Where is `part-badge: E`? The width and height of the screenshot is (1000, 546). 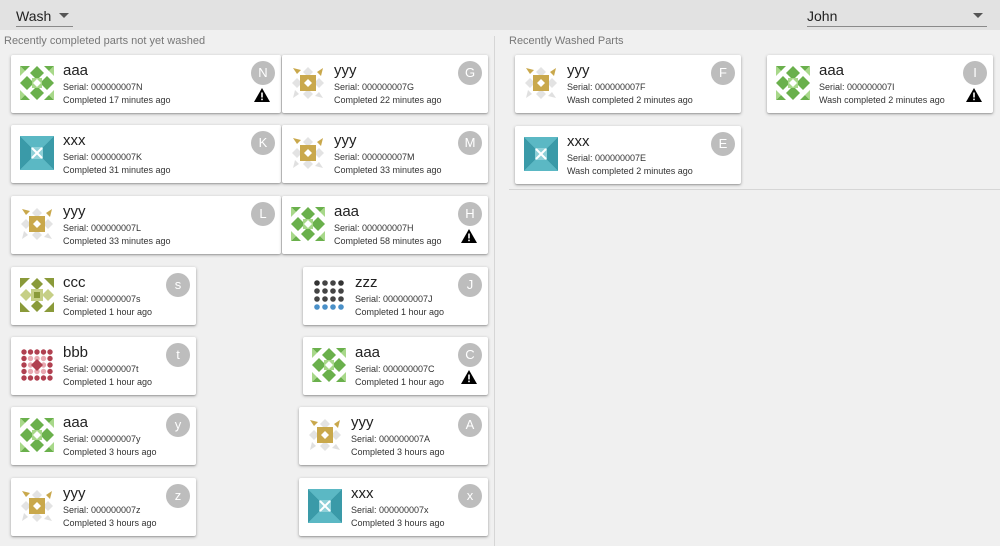 part-badge: E is located at coordinates (723, 144).